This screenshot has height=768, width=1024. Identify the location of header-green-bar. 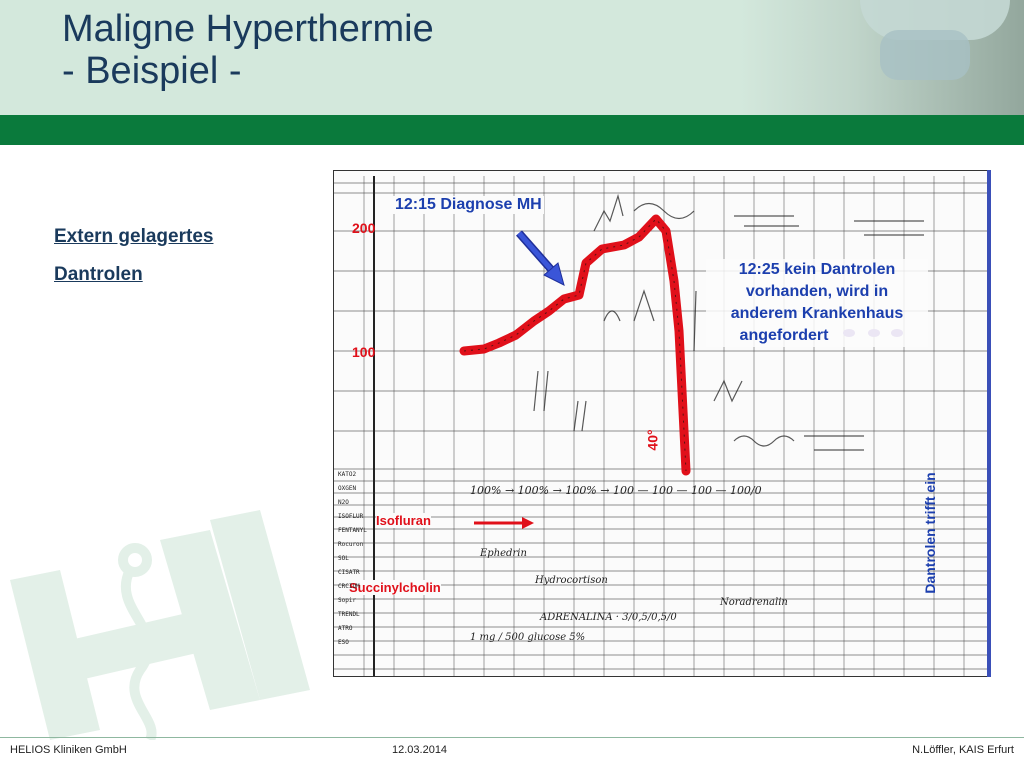
(512, 130).